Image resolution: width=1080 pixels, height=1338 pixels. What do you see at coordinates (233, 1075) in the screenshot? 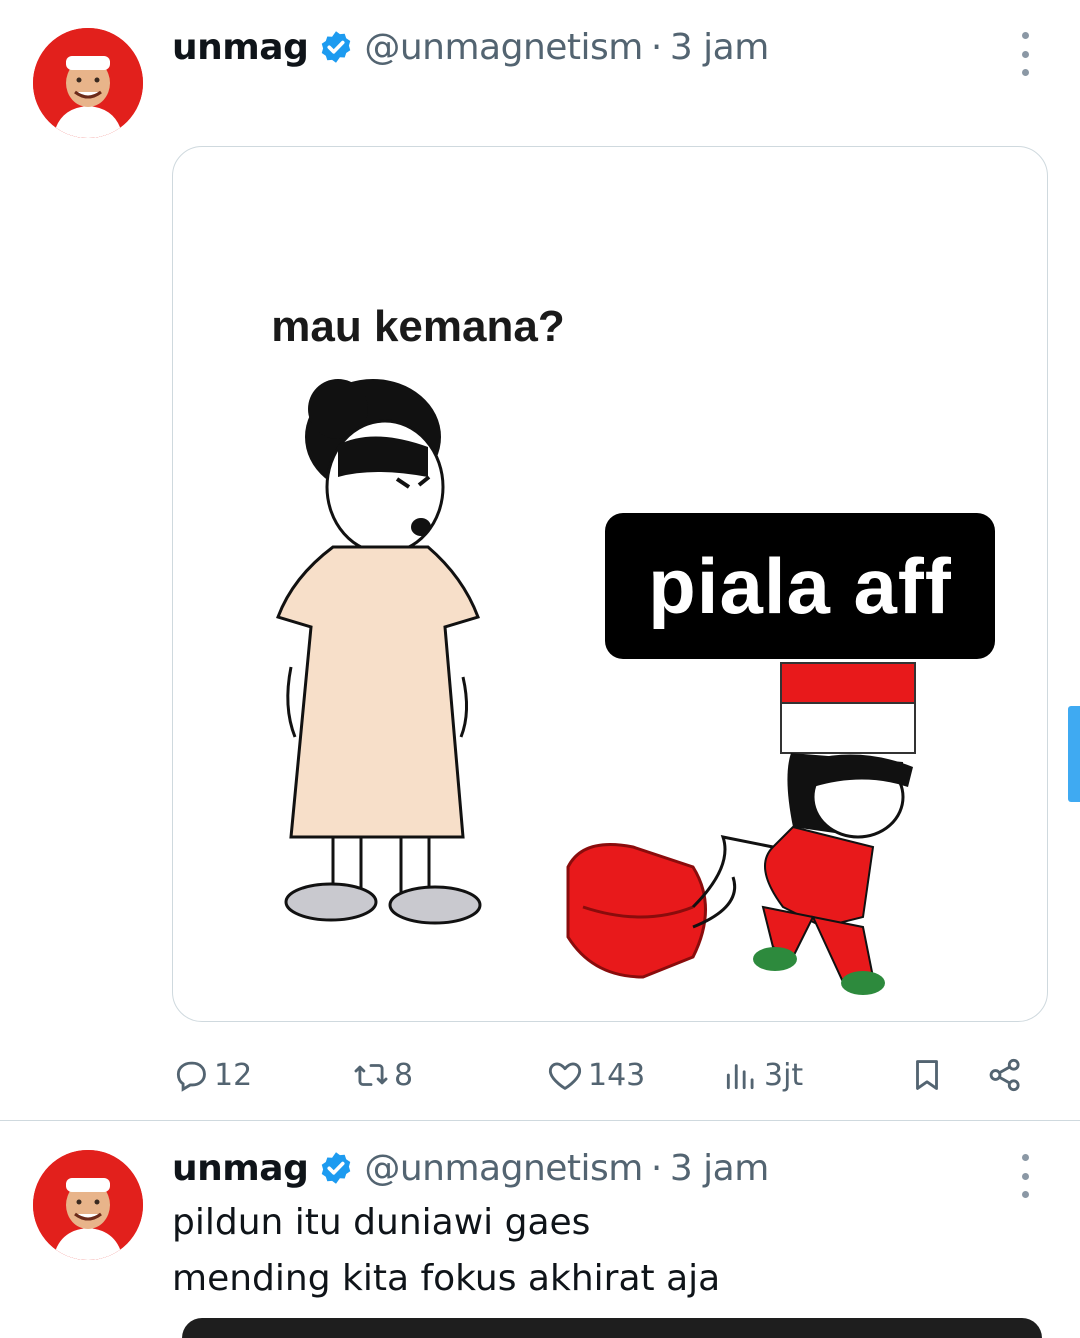
I see `reply-count: 12` at bounding box center [233, 1075].